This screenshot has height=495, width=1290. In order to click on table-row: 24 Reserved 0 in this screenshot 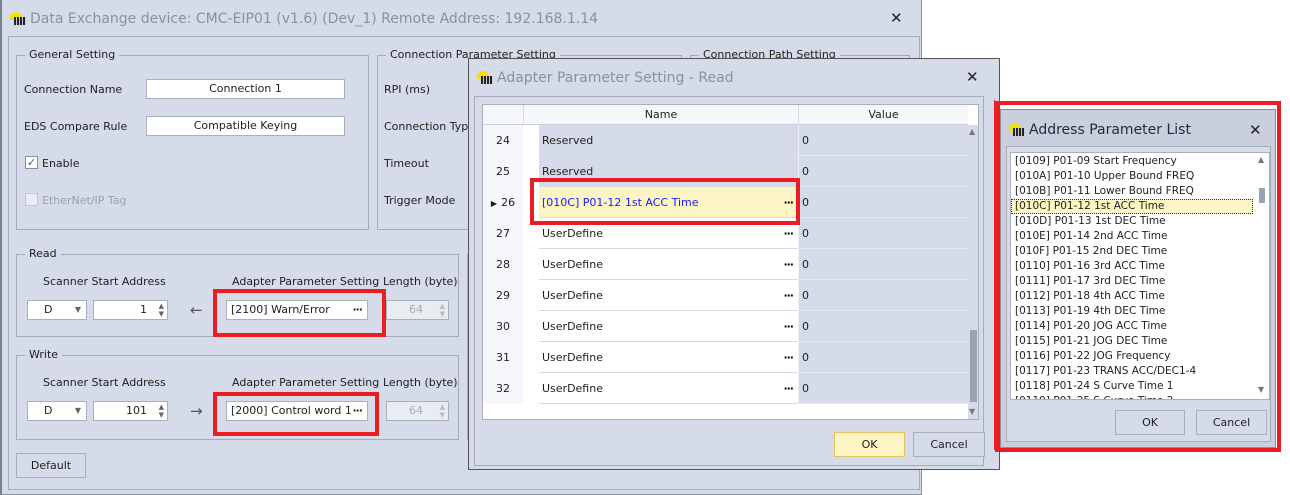, I will do `click(725, 140)`.